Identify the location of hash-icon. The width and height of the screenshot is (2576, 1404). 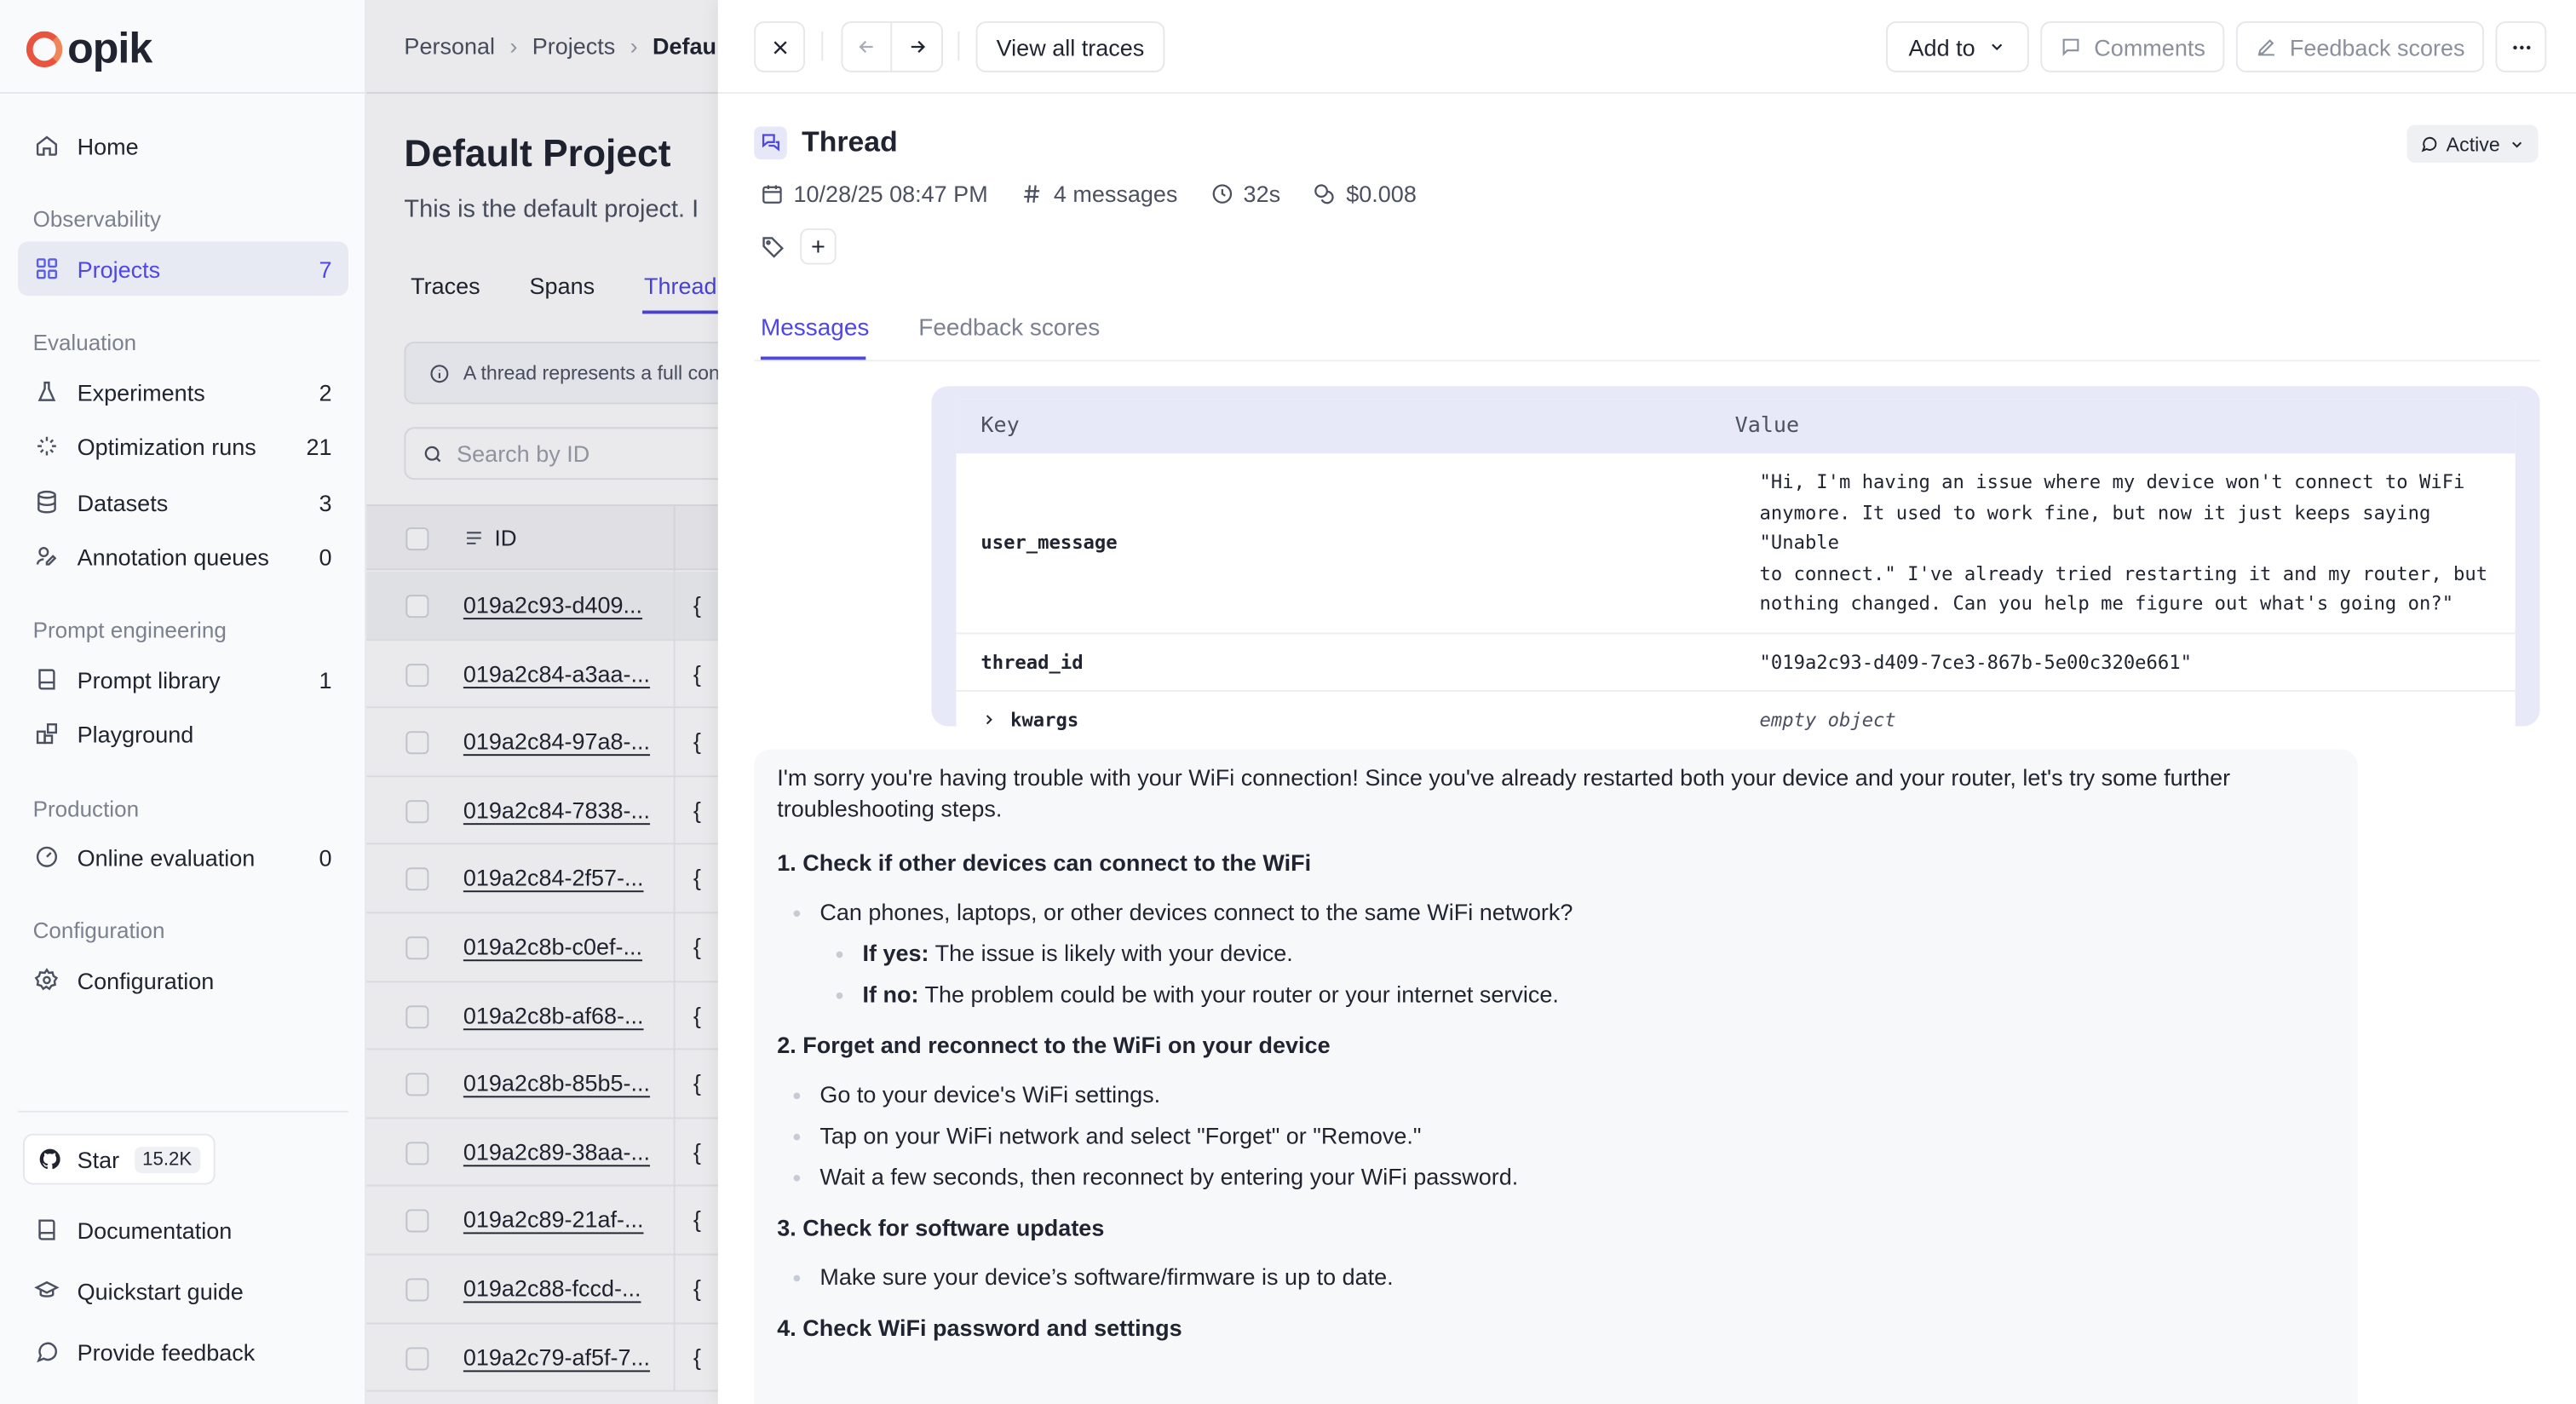
(1033, 193).